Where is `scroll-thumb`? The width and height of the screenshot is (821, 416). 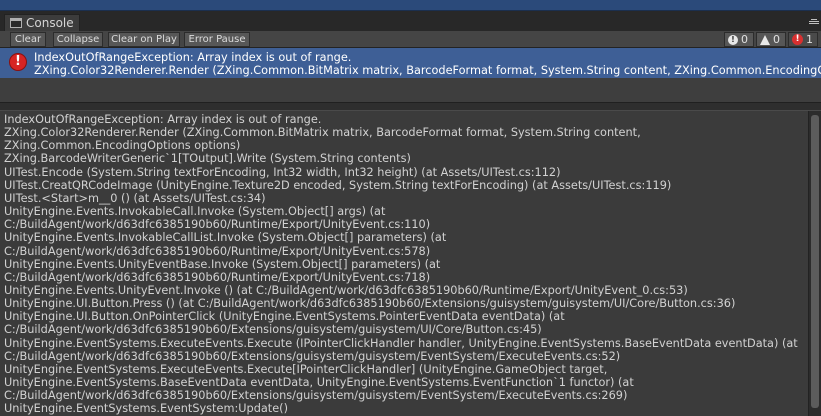 scroll-thumb is located at coordinates (815, 261).